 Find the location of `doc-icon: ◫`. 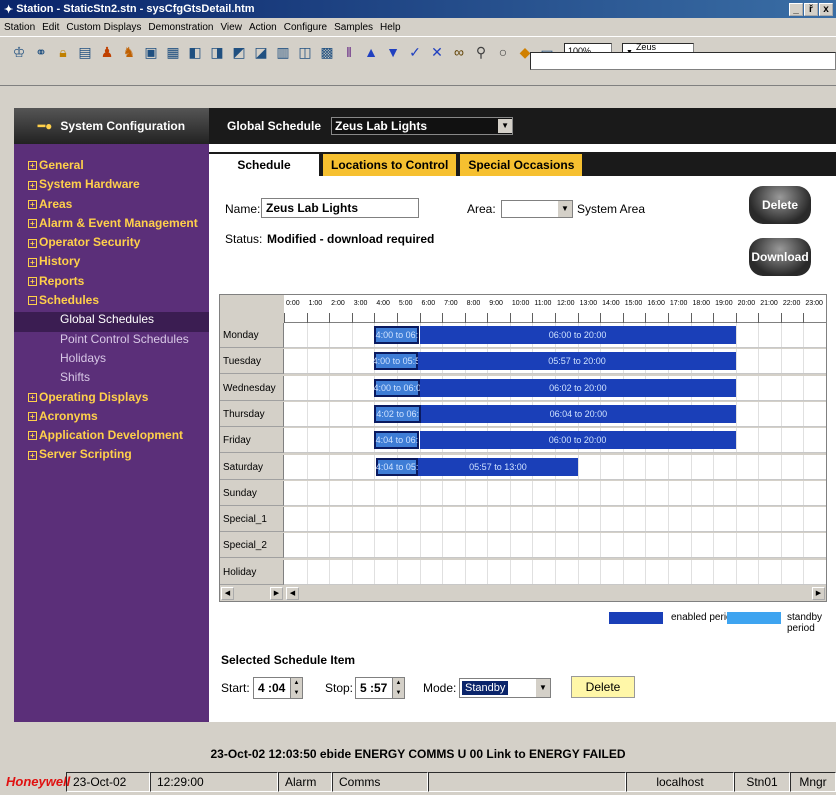

doc-icon: ◫ is located at coordinates (305, 52).